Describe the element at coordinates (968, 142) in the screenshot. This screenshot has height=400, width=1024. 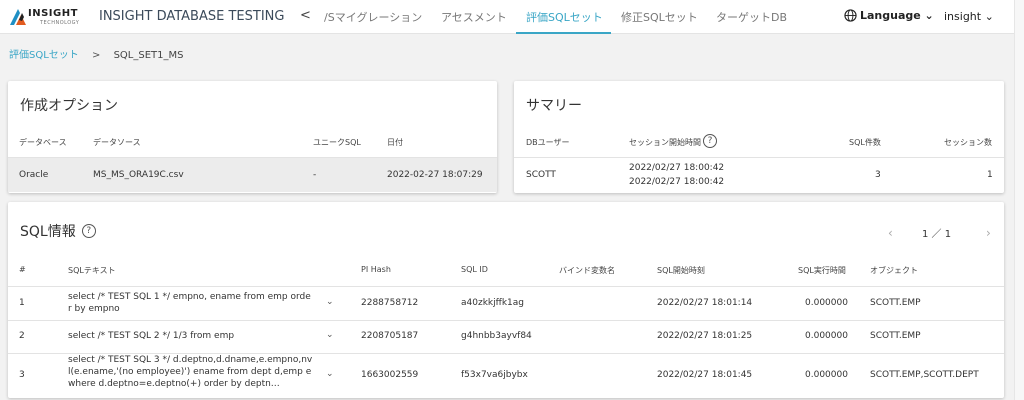
I see `header-session-count: セッション数` at that location.